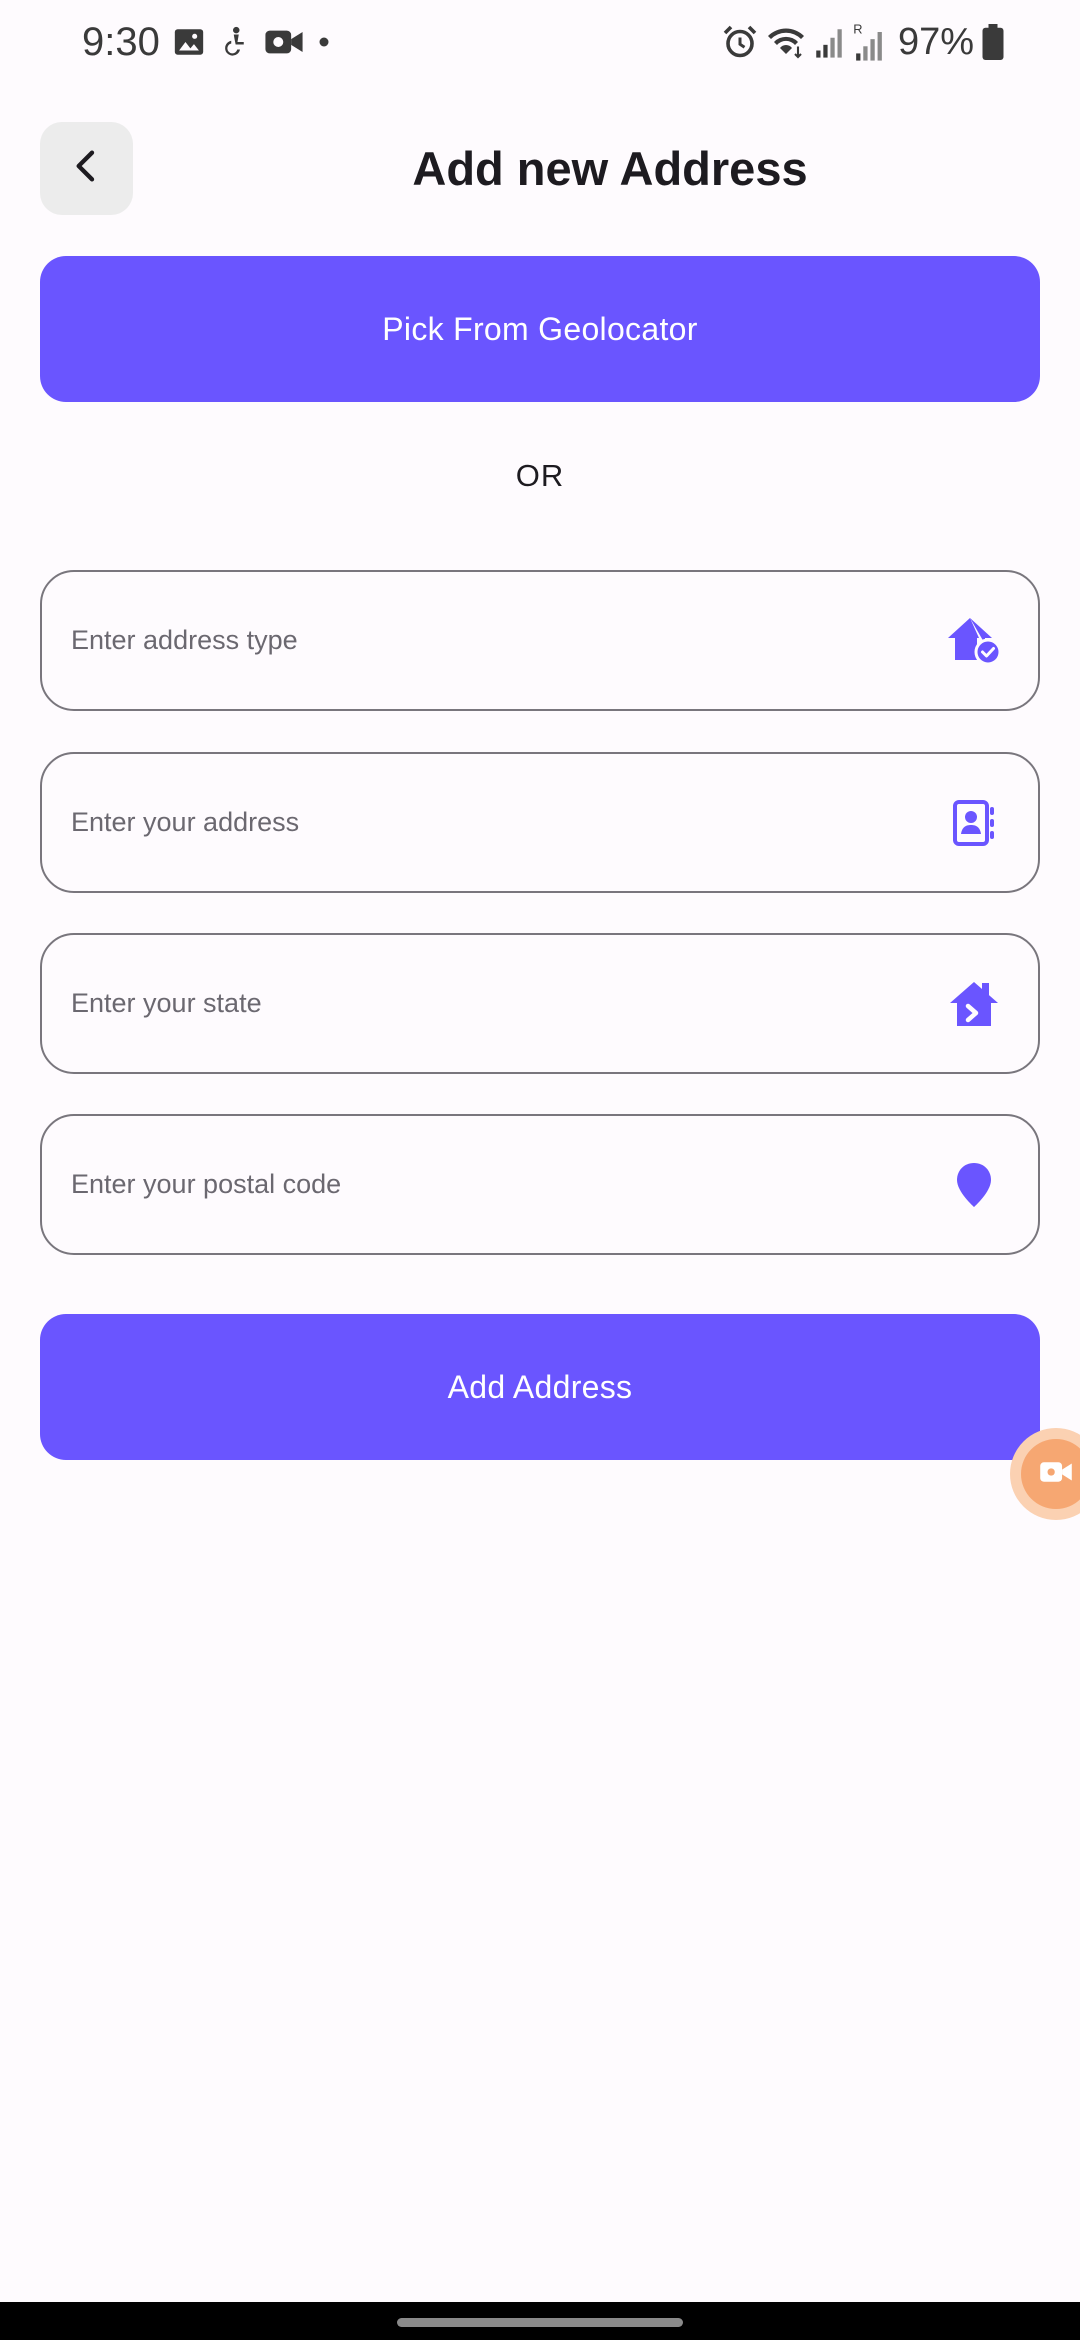 This screenshot has height=2340, width=1080. Describe the element at coordinates (857, 29) in the screenshot. I see `svg-text: R` at that location.